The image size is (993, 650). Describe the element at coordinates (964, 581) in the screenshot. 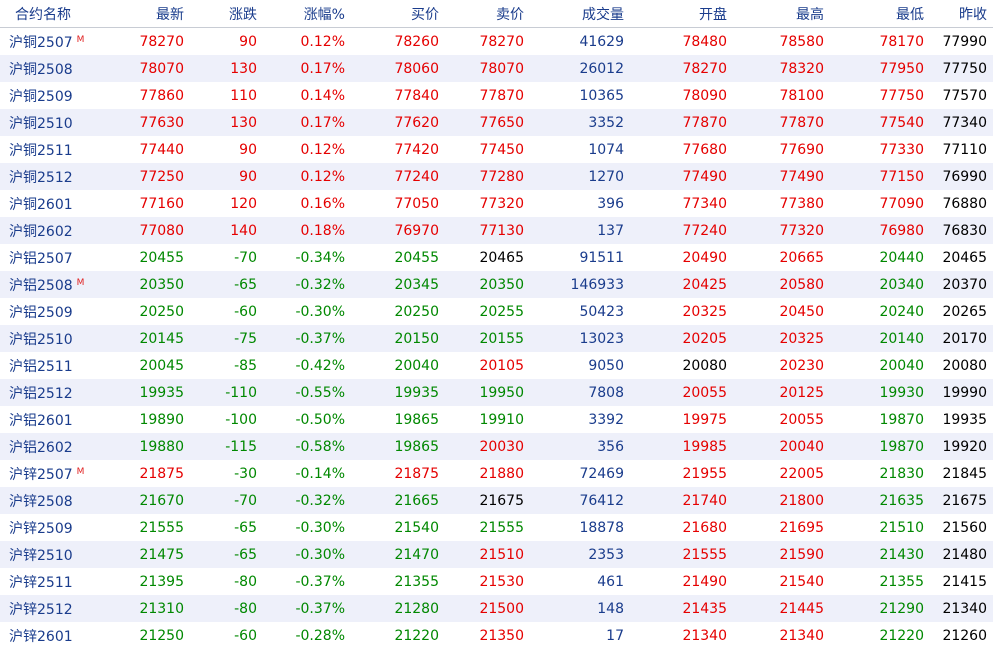

I see `cell-prev-close: 21415` at that location.